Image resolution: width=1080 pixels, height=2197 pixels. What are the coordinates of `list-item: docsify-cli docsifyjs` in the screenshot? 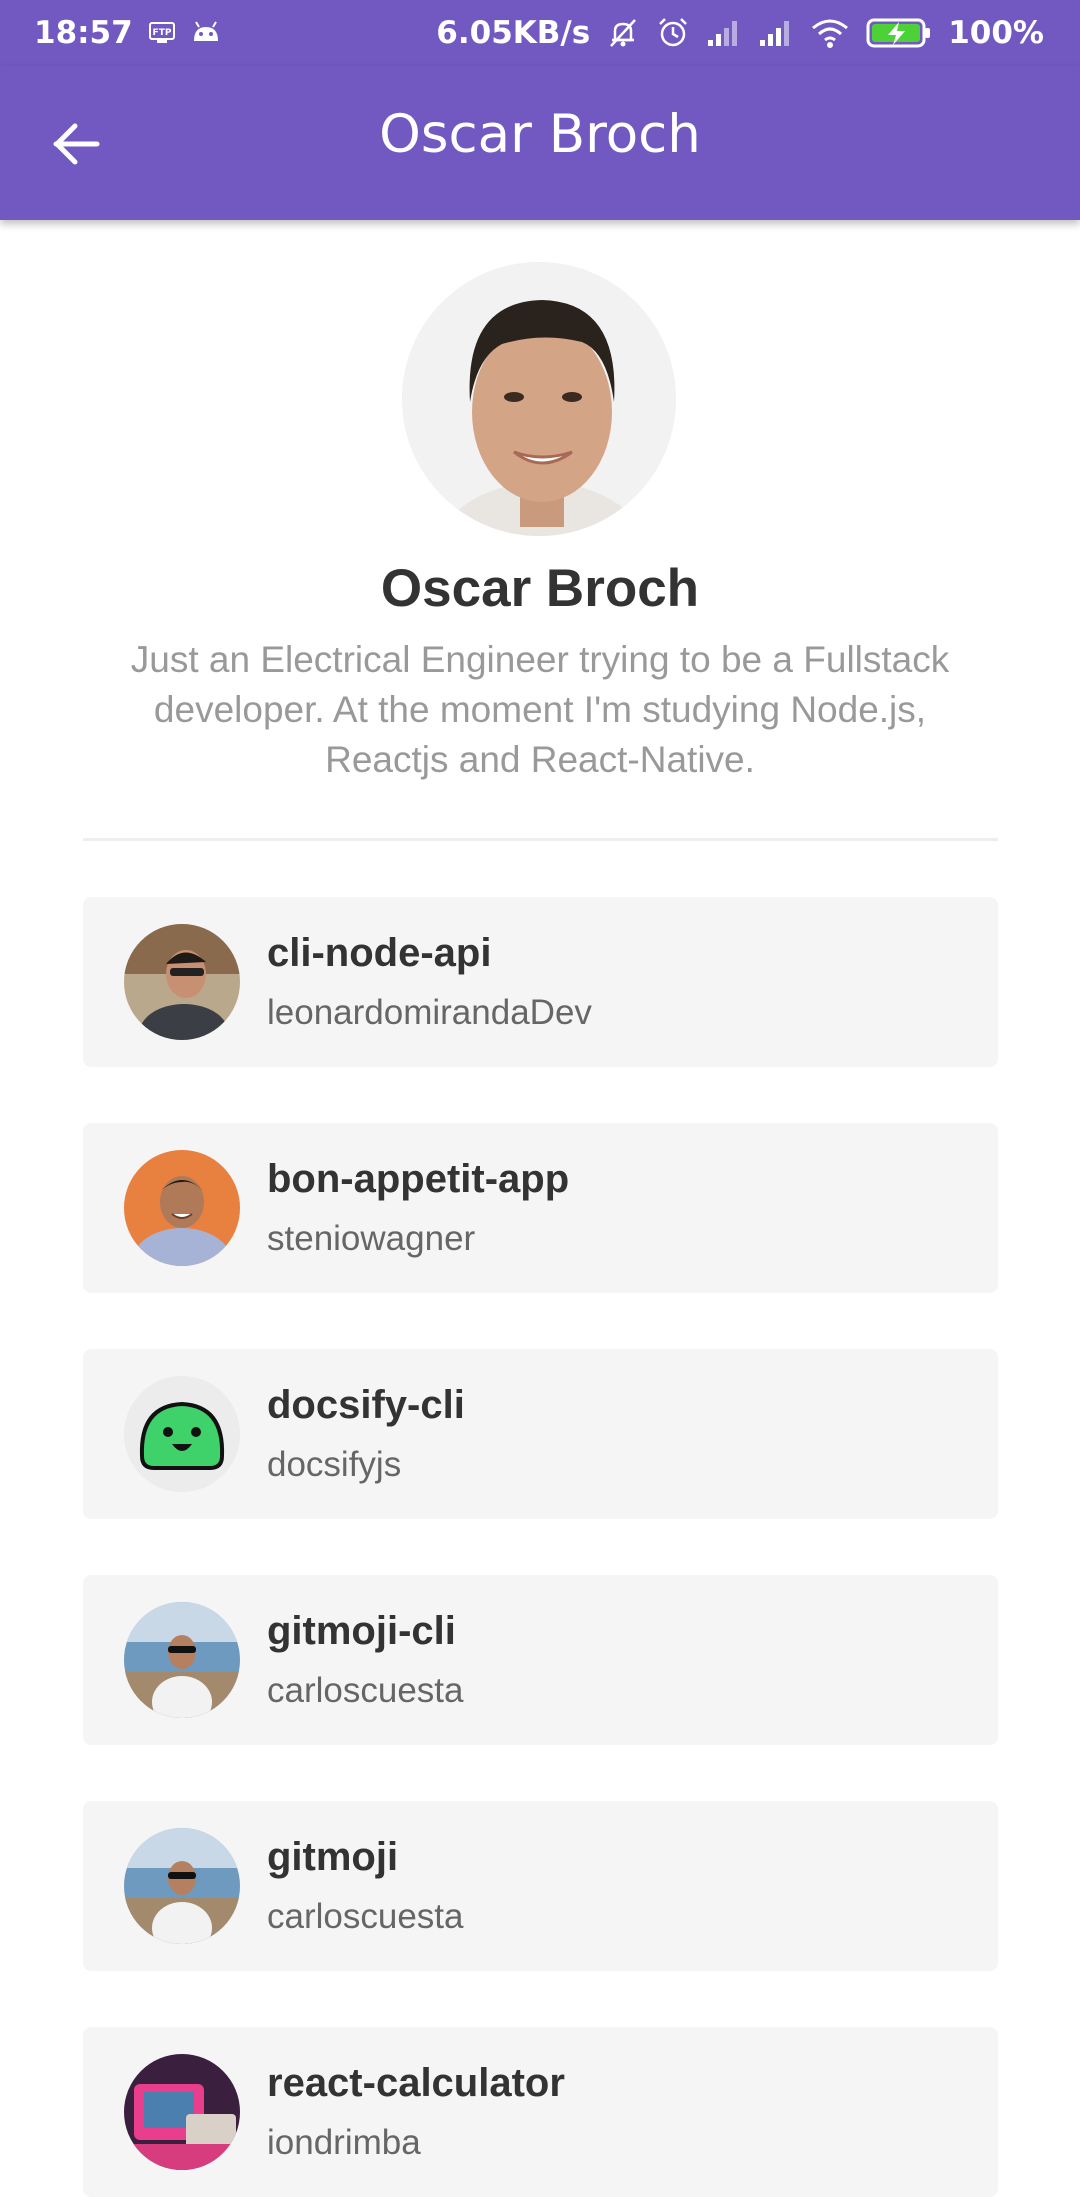 It's located at (540, 1434).